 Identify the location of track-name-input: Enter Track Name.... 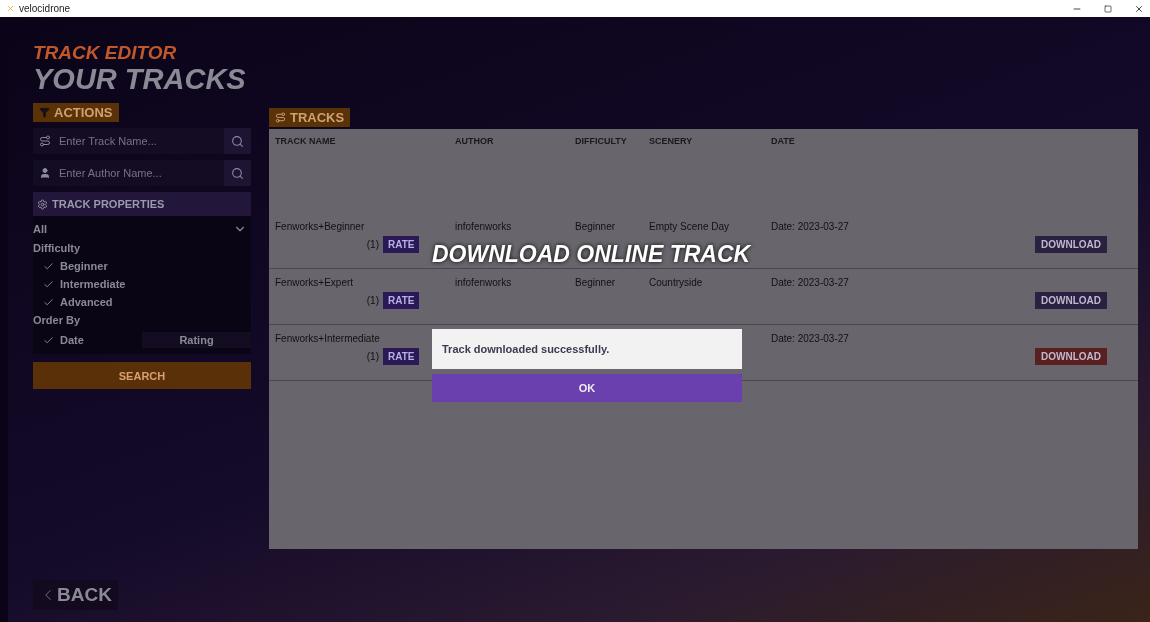
(140, 141).